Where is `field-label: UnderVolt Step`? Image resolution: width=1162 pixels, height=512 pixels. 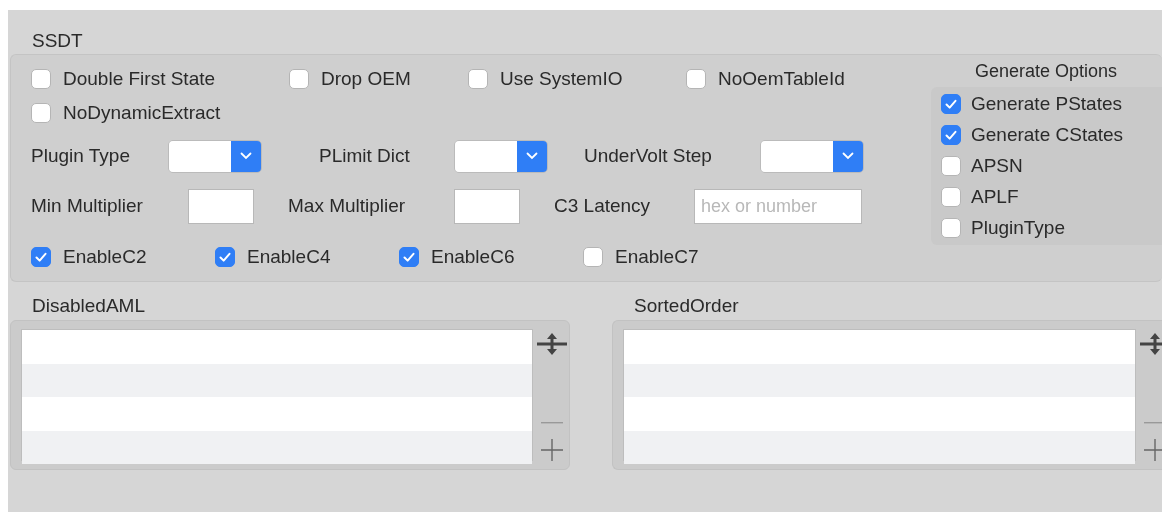
field-label: UnderVolt Step is located at coordinates (648, 156).